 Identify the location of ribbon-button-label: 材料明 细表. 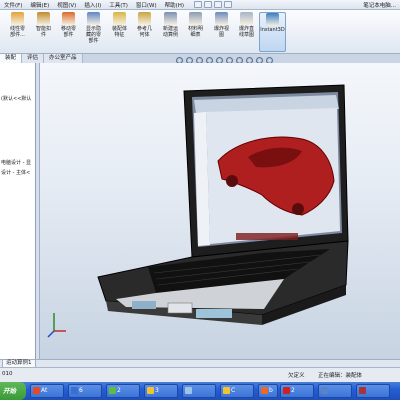
(195, 32).